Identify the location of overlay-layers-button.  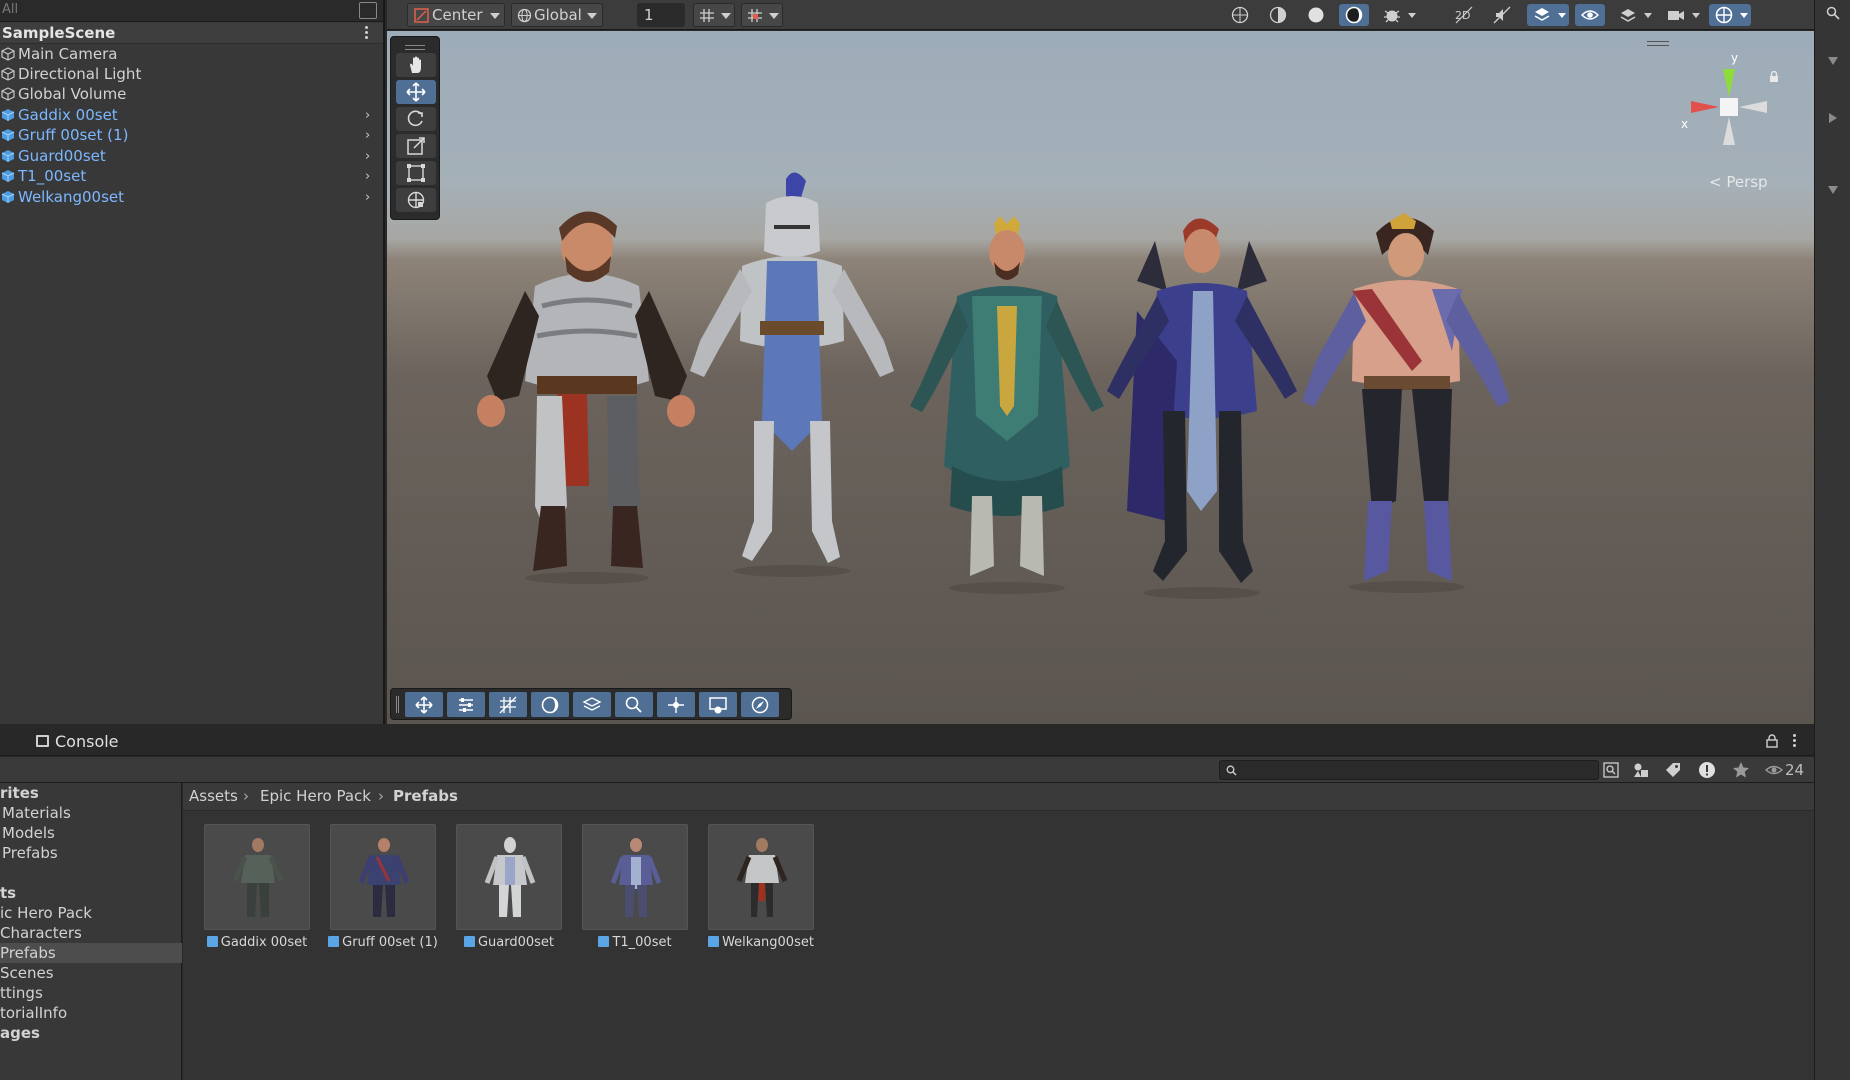
(592, 704).